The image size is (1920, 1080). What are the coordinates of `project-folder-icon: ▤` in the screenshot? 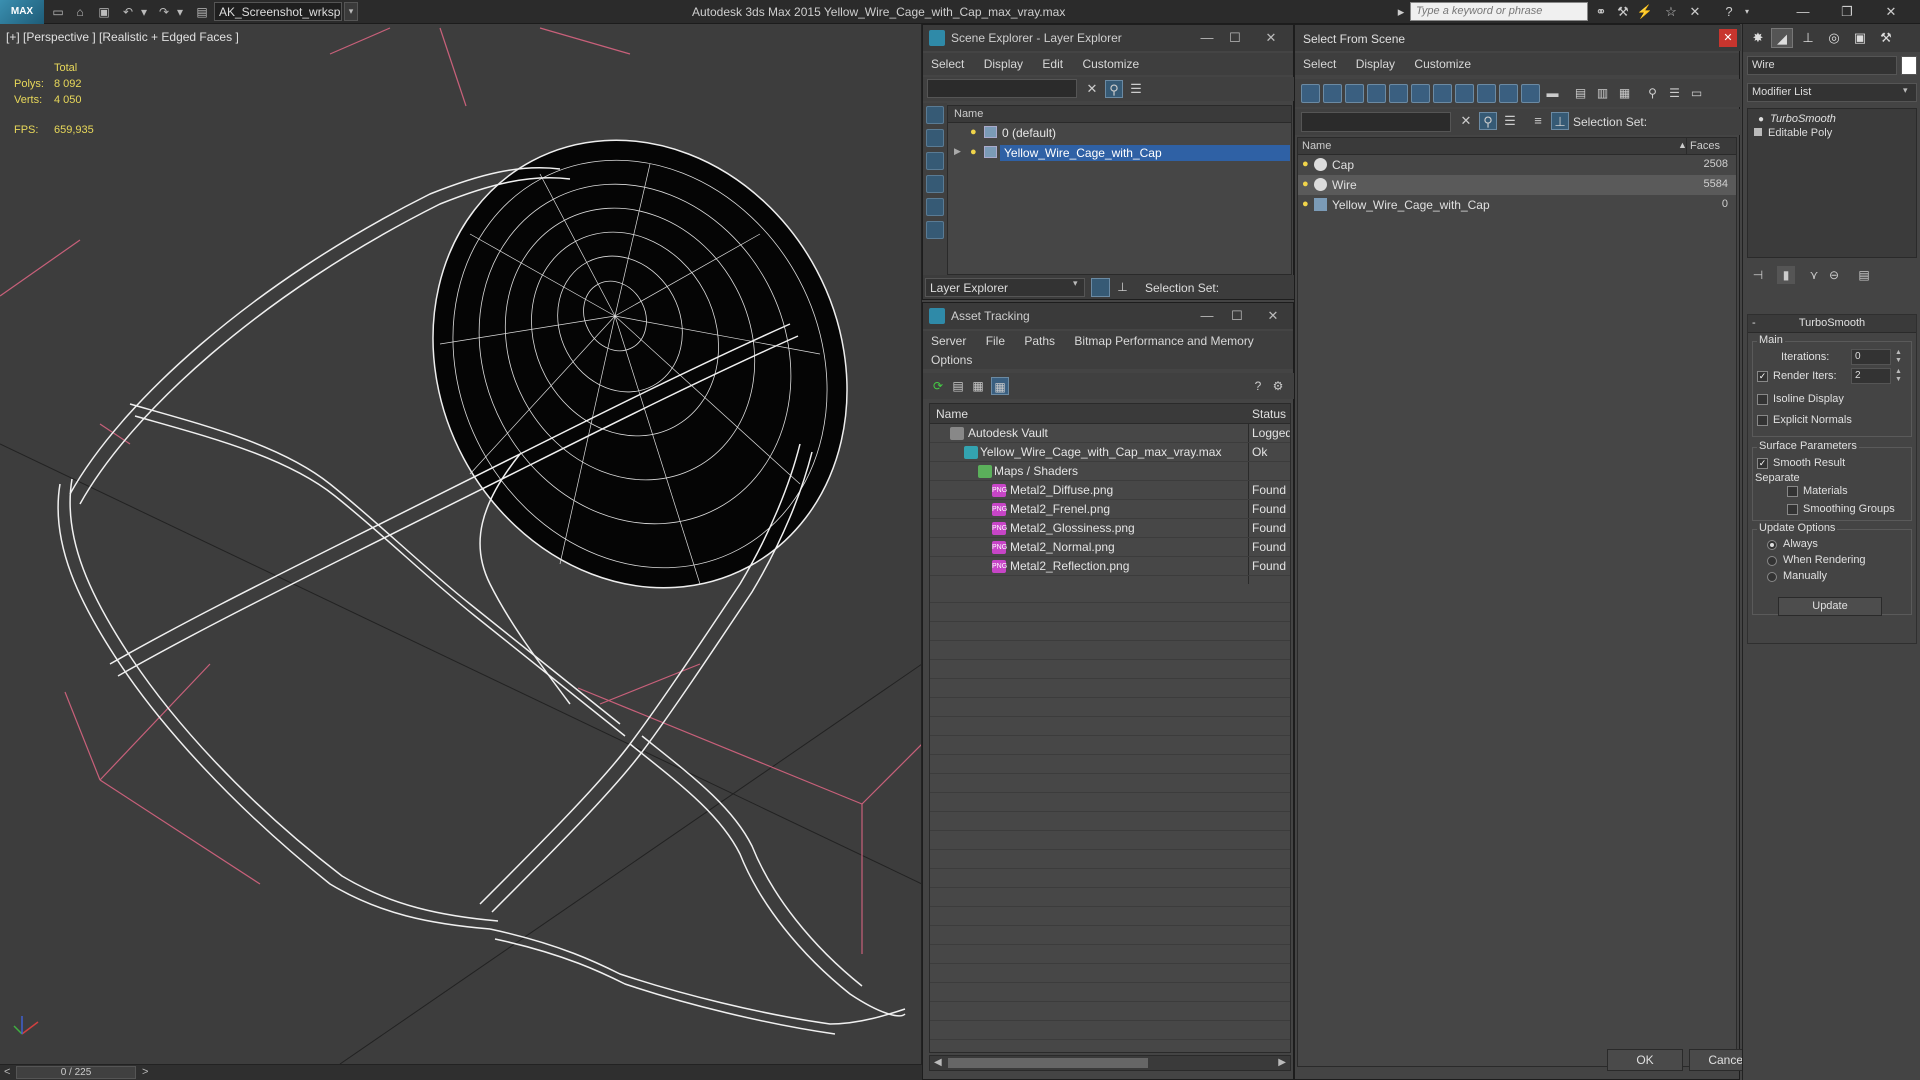 It's located at (202, 12).